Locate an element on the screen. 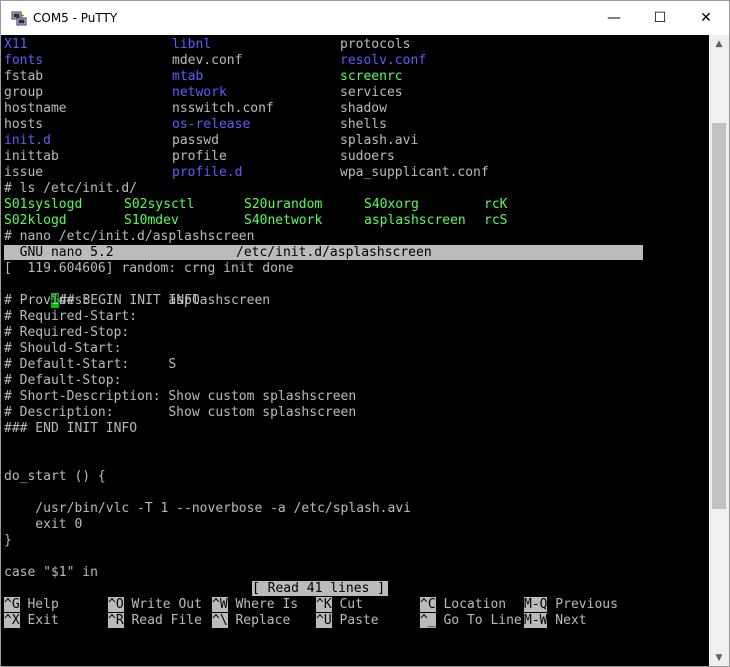  maximize-icon: ☐ is located at coordinates (660, 18).